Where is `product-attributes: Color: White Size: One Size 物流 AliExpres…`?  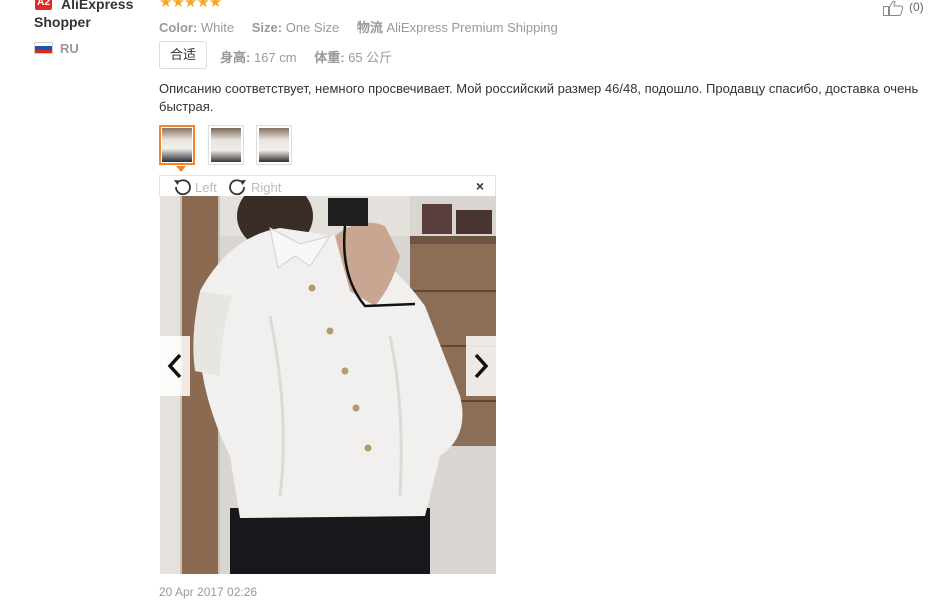
product-attributes: Color: White Size: One Size 物流 AliExpres… is located at coordinates (365, 26).